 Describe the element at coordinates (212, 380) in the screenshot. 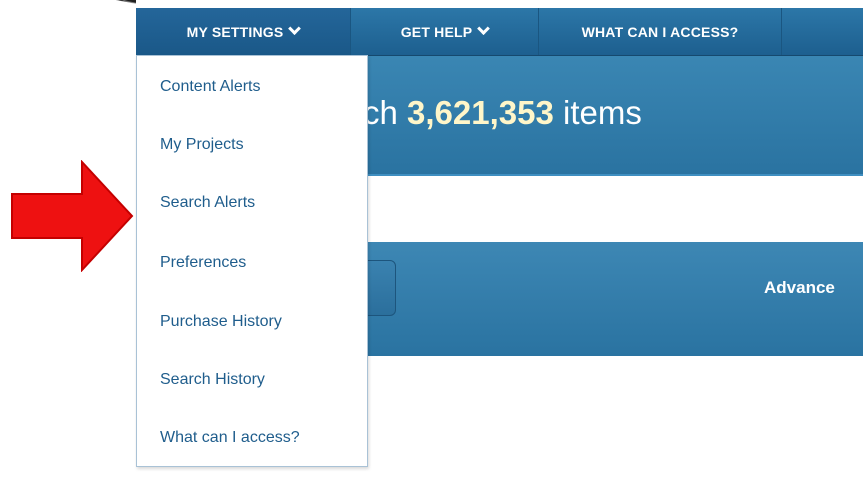

I see `menu-item-search-history: Search History` at that location.